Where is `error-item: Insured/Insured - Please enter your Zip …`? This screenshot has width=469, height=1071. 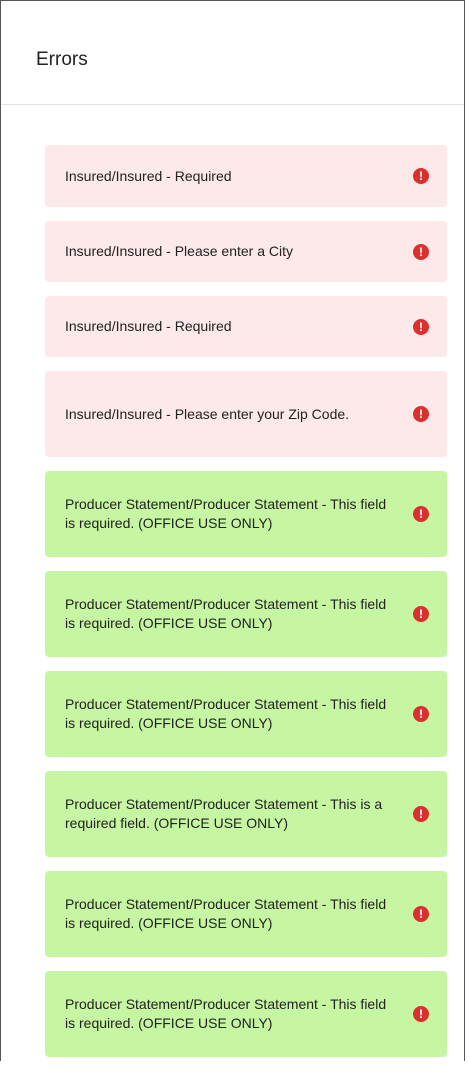 error-item: Insured/Insured - Please enter your Zip … is located at coordinates (246, 414).